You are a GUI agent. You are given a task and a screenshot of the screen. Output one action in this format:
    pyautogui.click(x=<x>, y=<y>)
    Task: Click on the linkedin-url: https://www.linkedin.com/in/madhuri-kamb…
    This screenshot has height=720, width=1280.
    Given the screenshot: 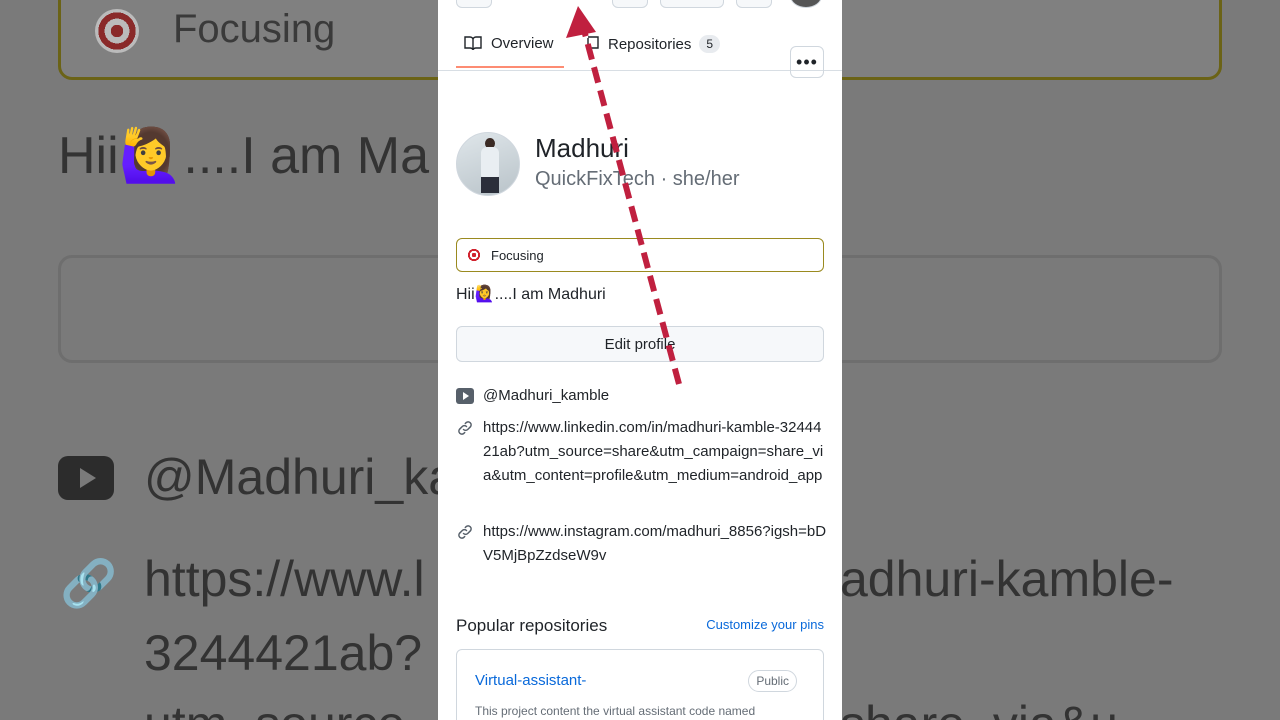 What is the action you would take?
    pyautogui.click(x=655, y=452)
    